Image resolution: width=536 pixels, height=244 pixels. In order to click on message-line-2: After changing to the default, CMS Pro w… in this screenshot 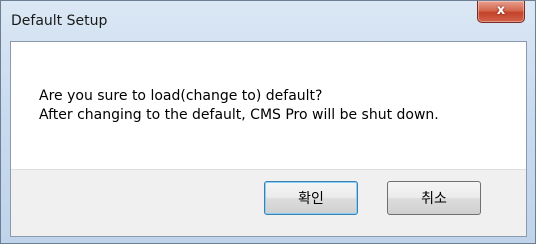, I will do `click(239, 115)`.